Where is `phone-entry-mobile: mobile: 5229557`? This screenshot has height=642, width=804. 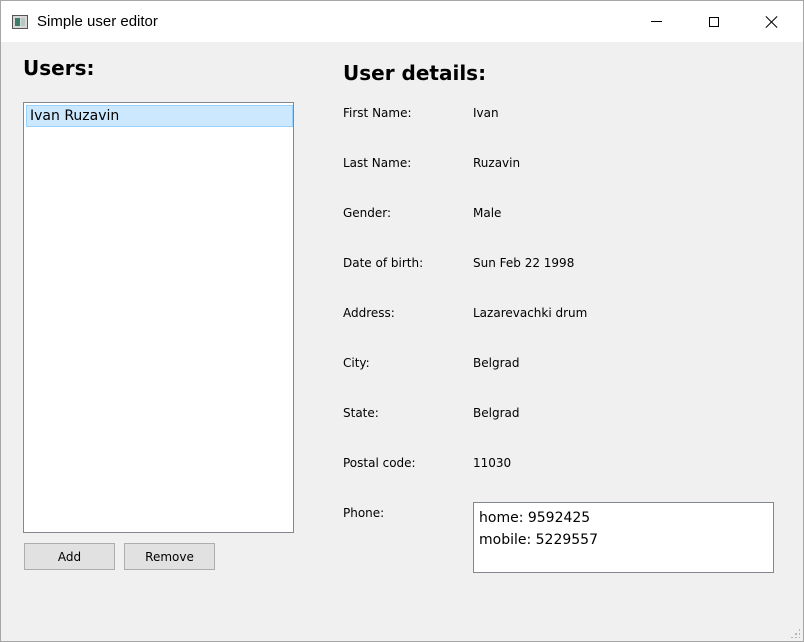 phone-entry-mobile: mobile: 5229557 is located at coordinates (538, 540).